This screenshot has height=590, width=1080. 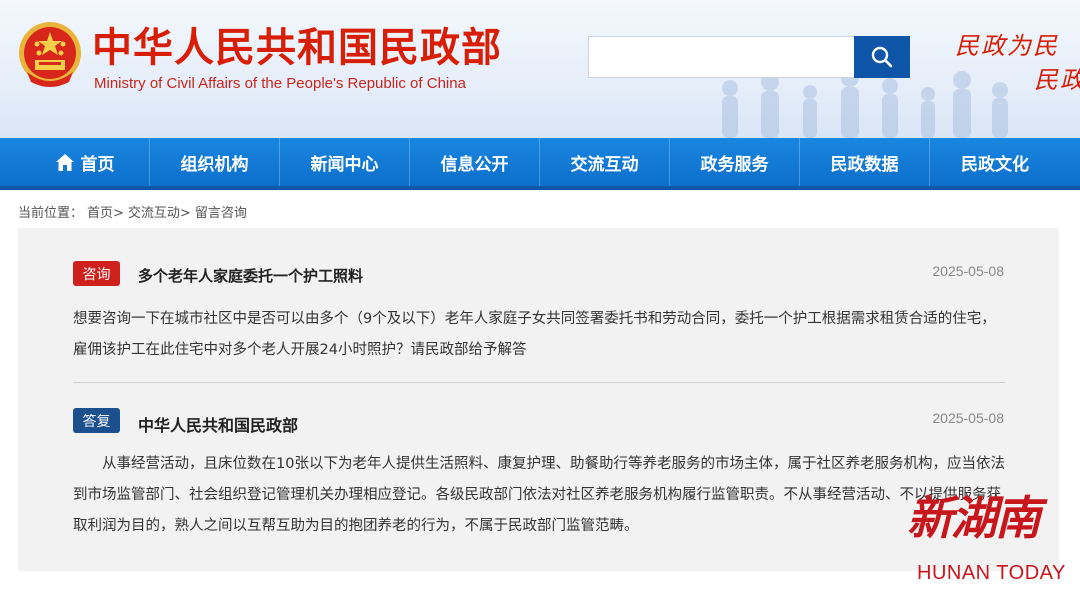 I want to click on breadcrumb: 当前位置： 首页> 交流互动> 留言咨询, so click(x=134, y=211).